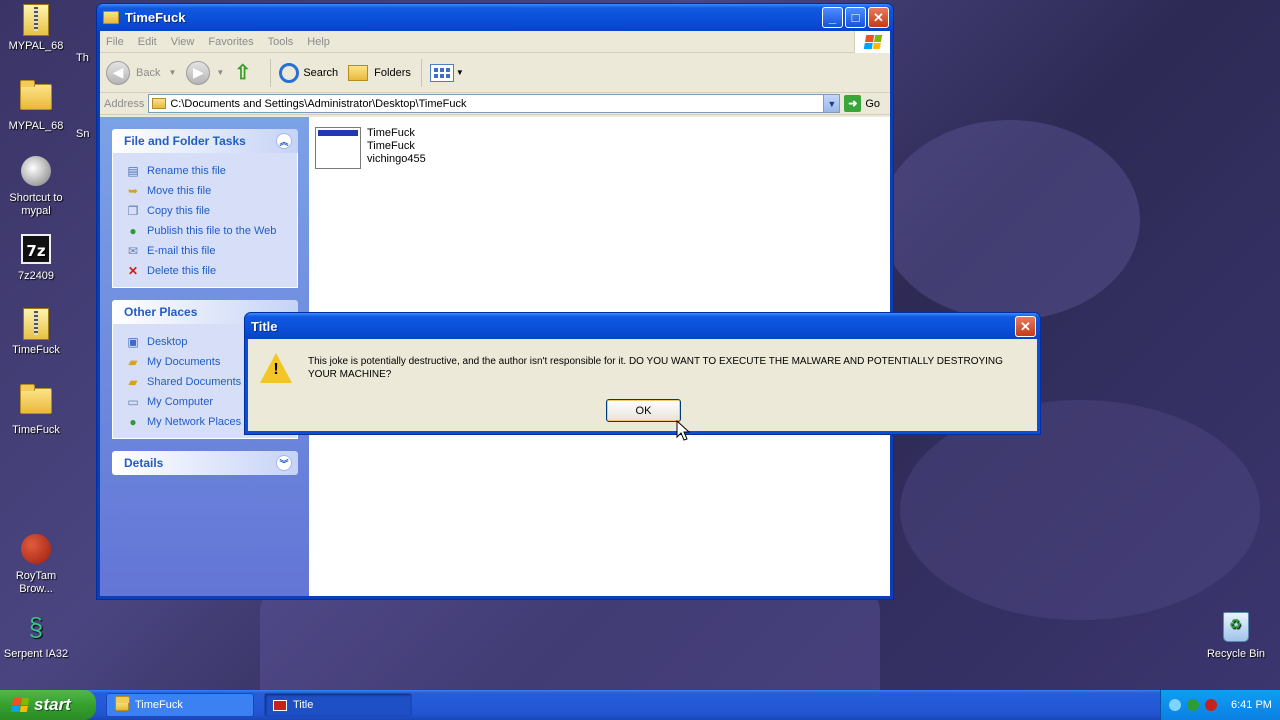 The image size is (1280, 720). What do you see at coordinates (1175, 705) in the screenshot?
I see `tray-arrow-icon` at bounding box center [1175, 705].